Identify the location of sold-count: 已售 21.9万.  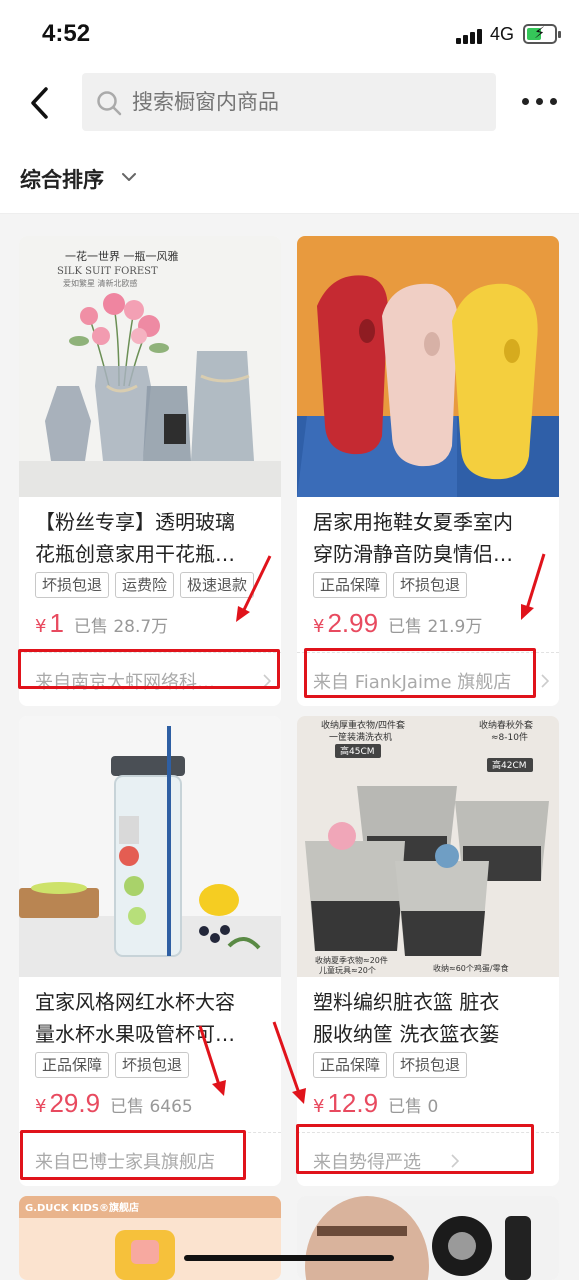
(435, 627).